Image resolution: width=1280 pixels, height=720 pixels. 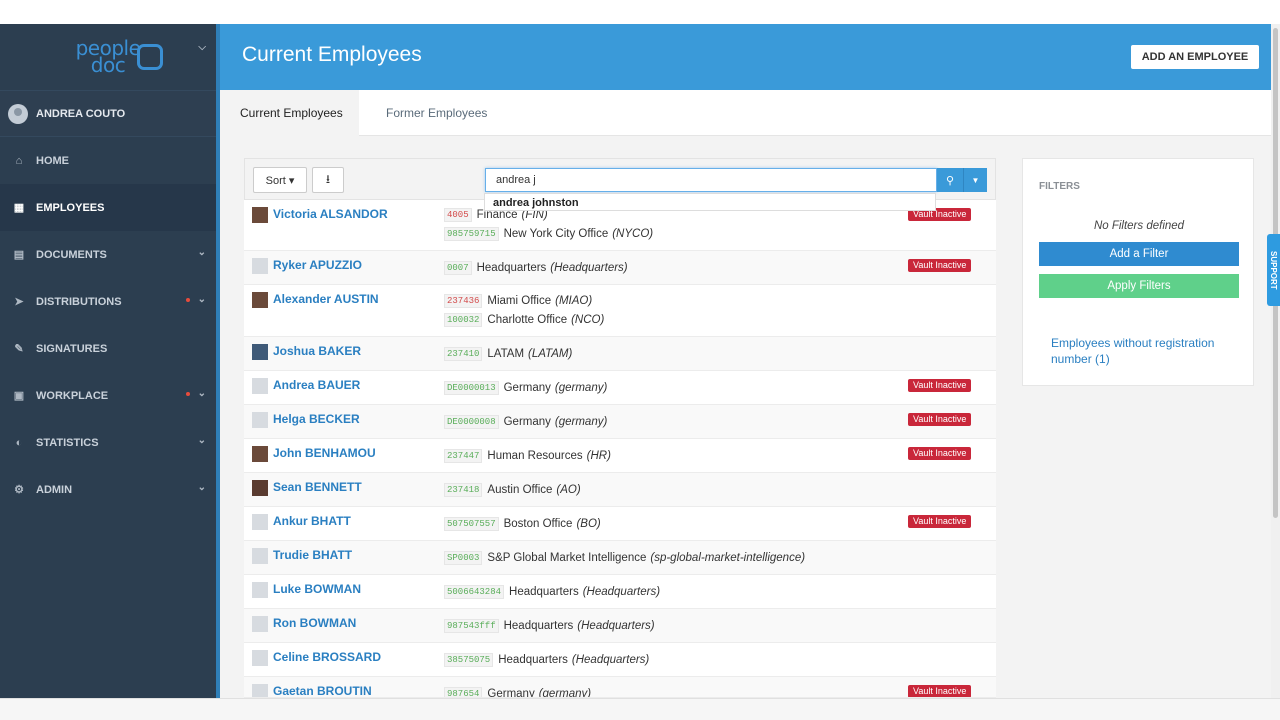 What do you see at coordinates (574, 301) in the screenshot?
I see `site-code: (MIAO)` at bounding box center [574, 301].